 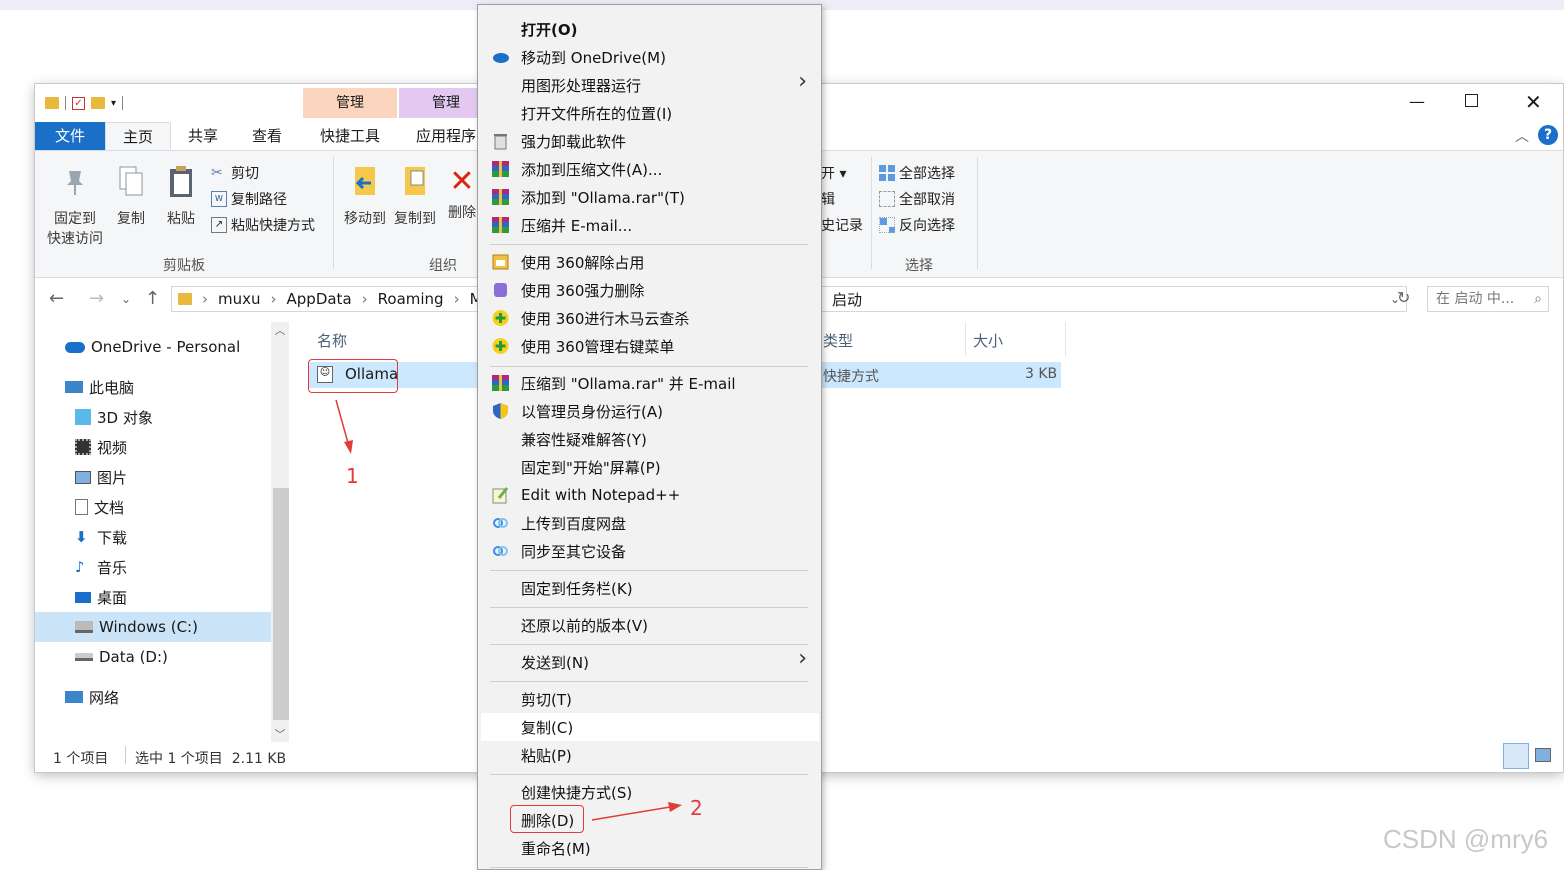 I want to click on breadcrumb-appdata: AppData, so click(x=319, y=299).